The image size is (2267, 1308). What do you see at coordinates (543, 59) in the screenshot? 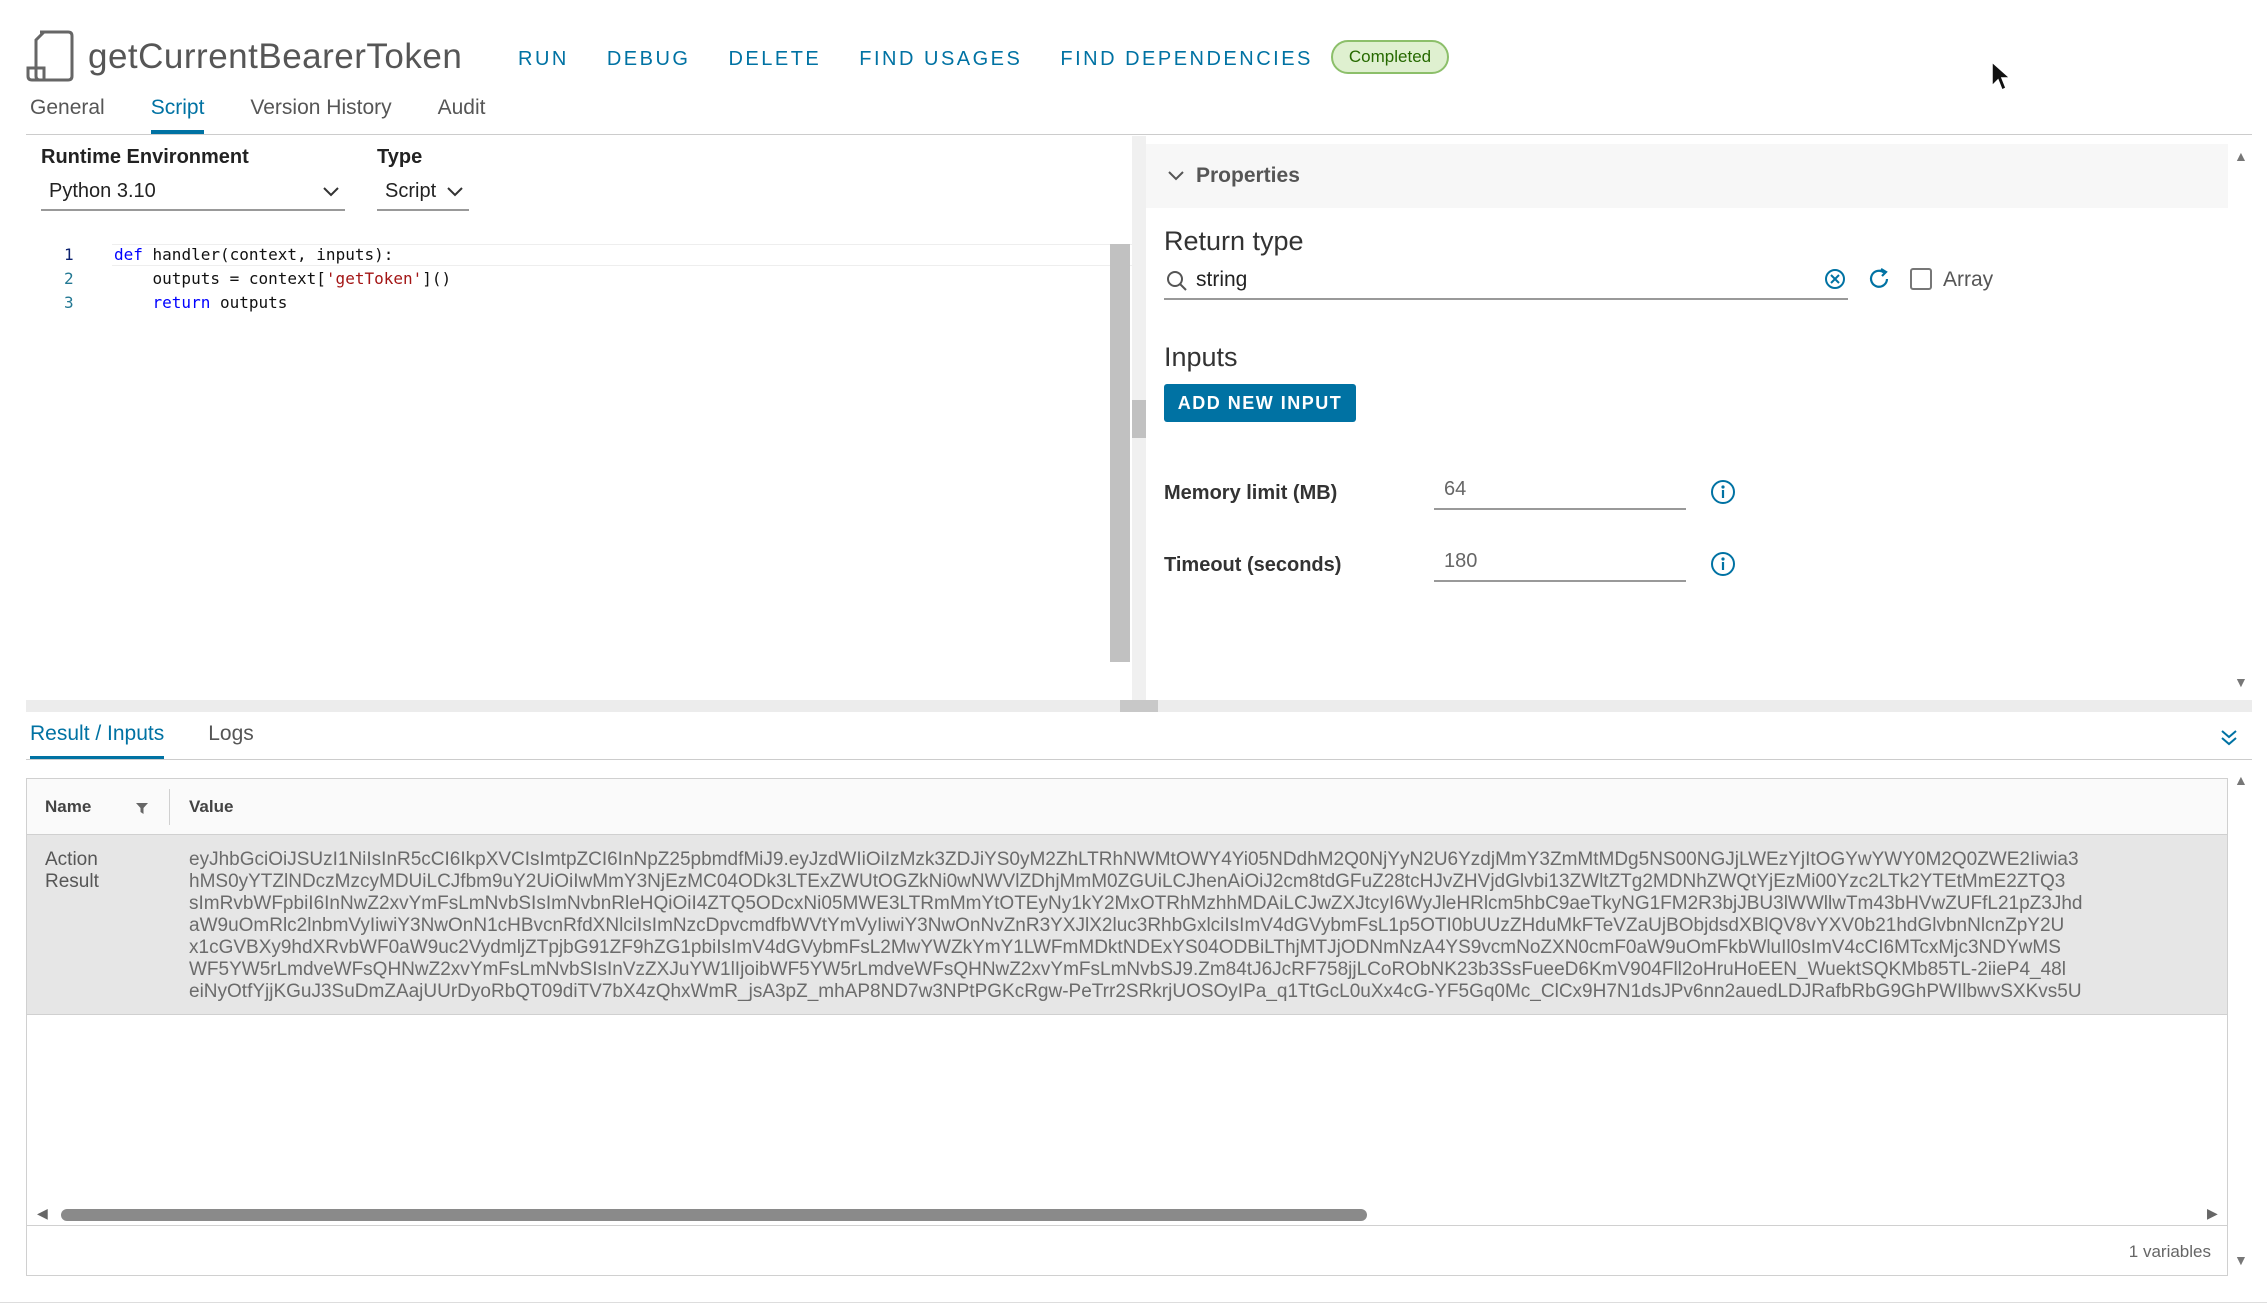
I see `run-button: RUN` at bounding box center [543, 59].